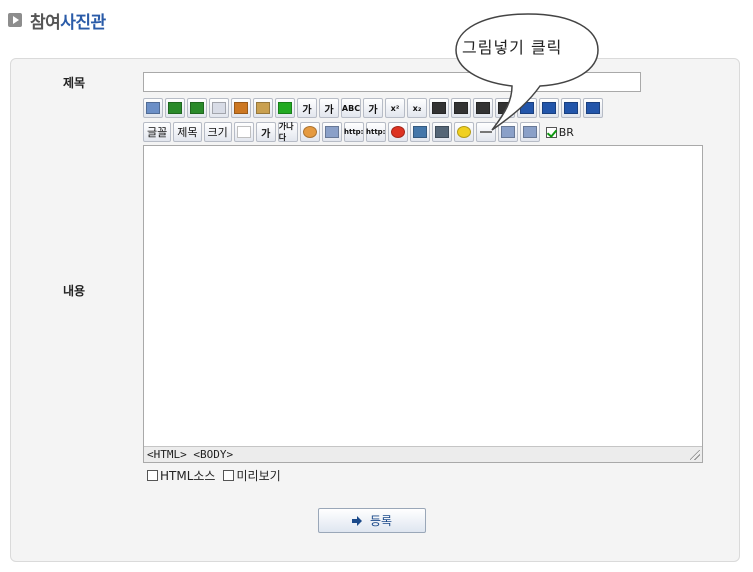 The height and width of the screenshot is (572, 753). I want to click on undo-icon, so click(175, 108).